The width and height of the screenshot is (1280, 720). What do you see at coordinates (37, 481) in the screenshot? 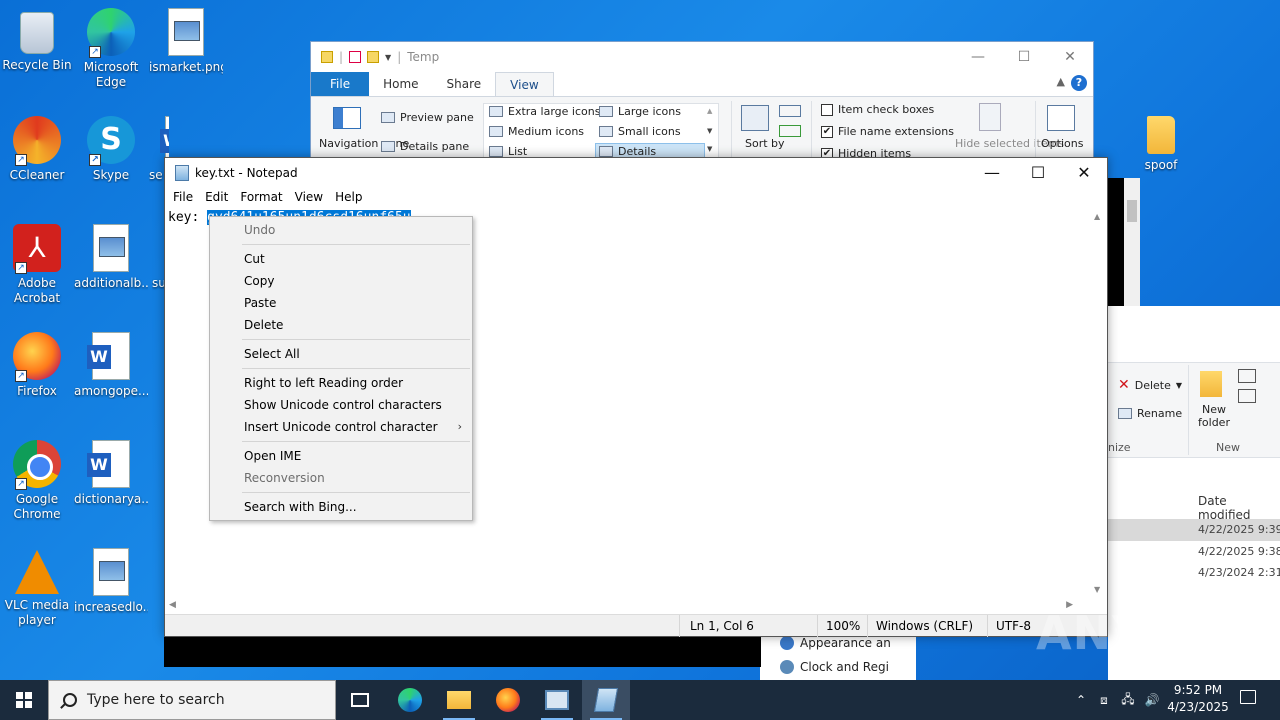
I see `desktop-icon-chrome: ↗ Google Chrome` at bounding box center [37, 481].